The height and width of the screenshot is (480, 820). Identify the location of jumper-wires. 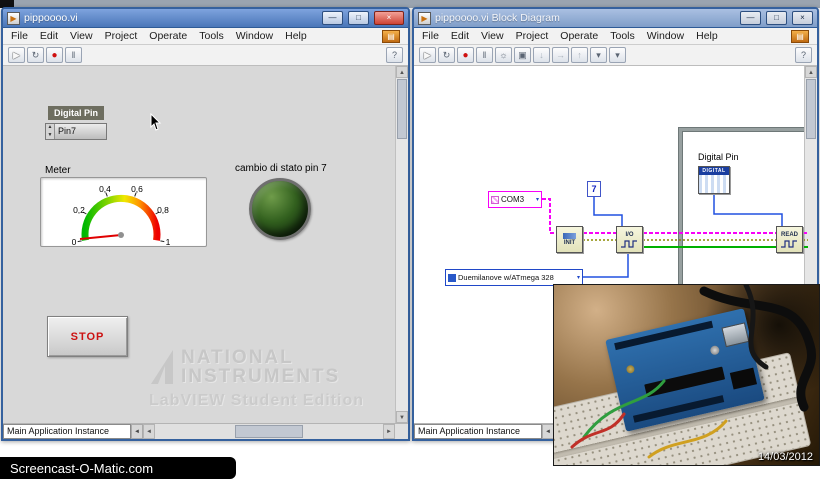
(693, 372).